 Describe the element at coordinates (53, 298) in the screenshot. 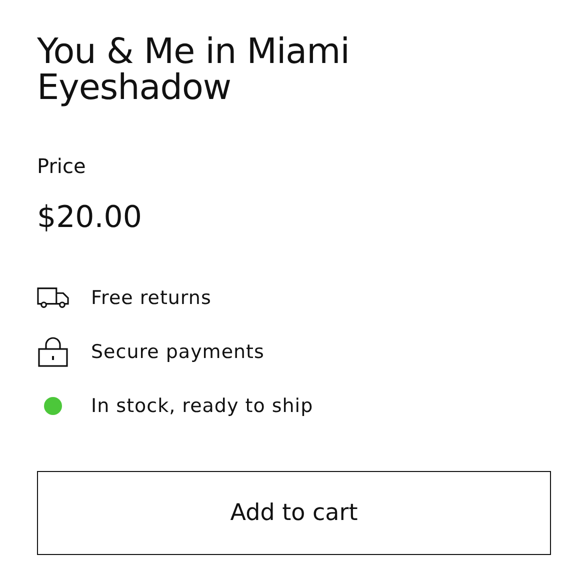

I see `truck-icon` at that location.